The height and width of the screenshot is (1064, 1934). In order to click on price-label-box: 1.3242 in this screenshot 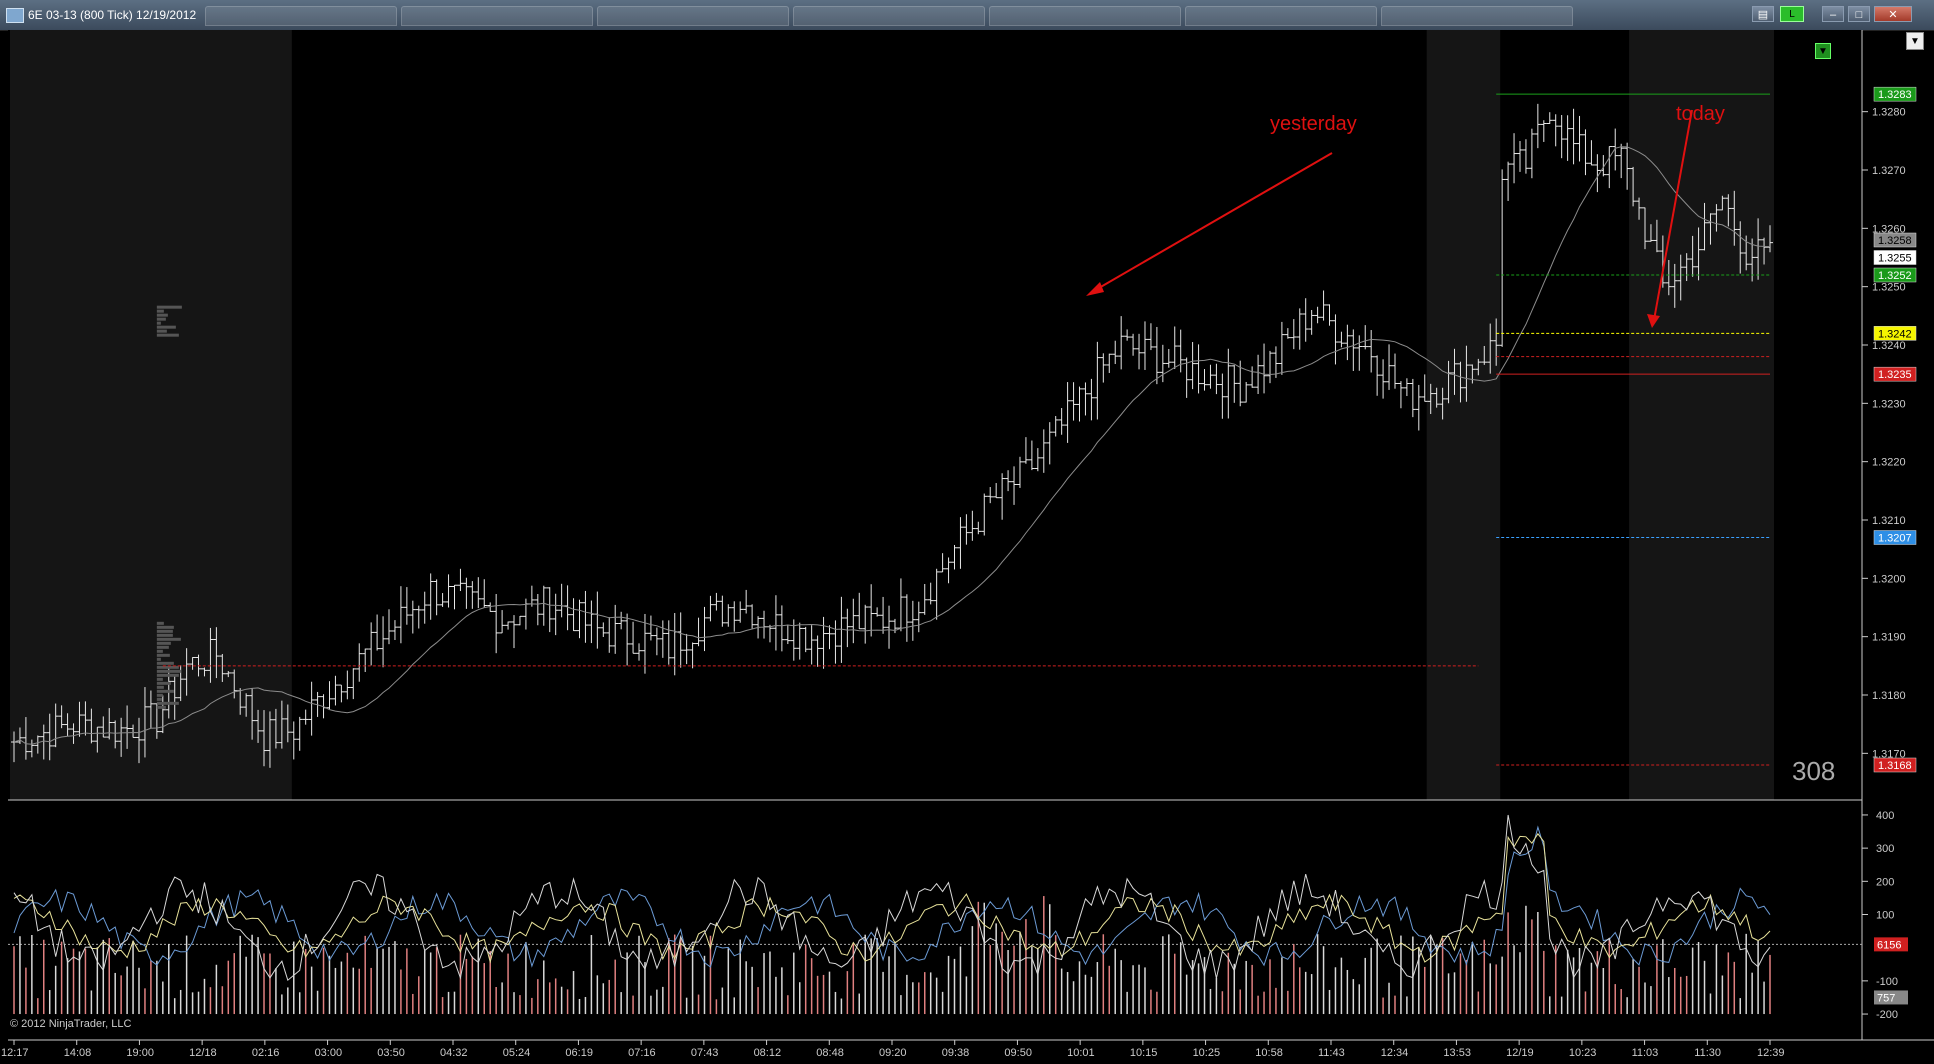, I will do `click(1895, 333)`.